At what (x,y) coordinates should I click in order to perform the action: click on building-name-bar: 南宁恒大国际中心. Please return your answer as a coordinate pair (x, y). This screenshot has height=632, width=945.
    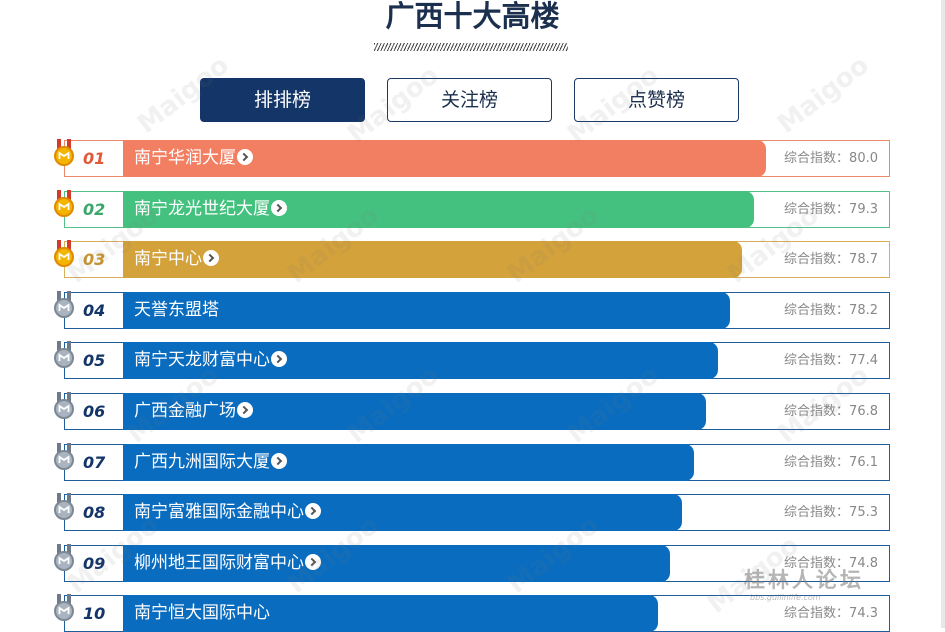
    Looking at the image, I should click on (390, 613).